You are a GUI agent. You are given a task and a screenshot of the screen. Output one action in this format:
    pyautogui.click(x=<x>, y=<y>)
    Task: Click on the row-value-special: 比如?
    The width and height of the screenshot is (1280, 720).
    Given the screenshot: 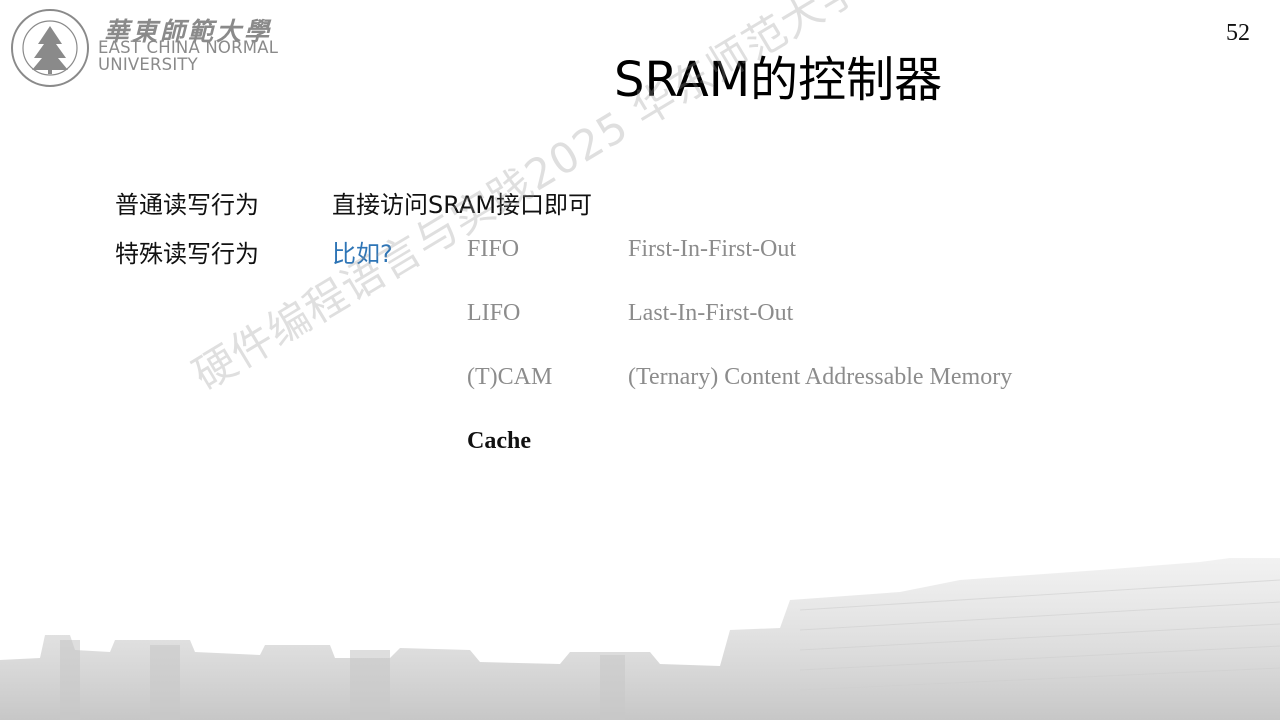 What is the action you would take?
    pyautogui.click(x=362, y=254)
    